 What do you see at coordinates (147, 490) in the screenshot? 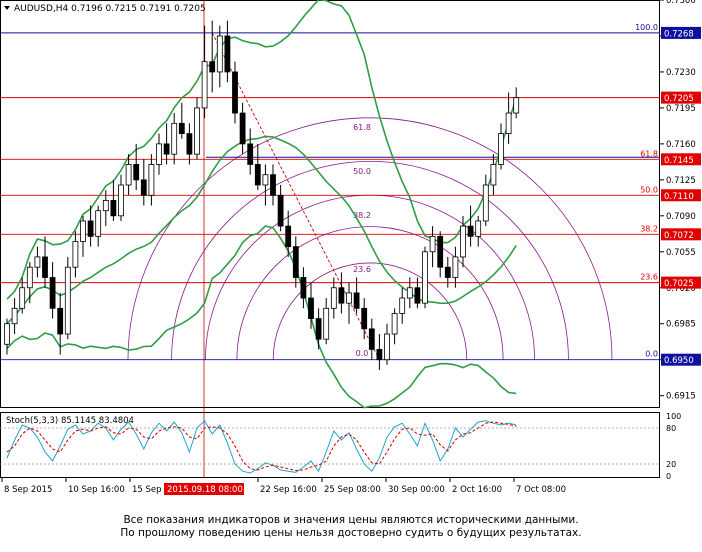
I see `x-tick-label: 15 Sep` at bounding box center [147, 490].